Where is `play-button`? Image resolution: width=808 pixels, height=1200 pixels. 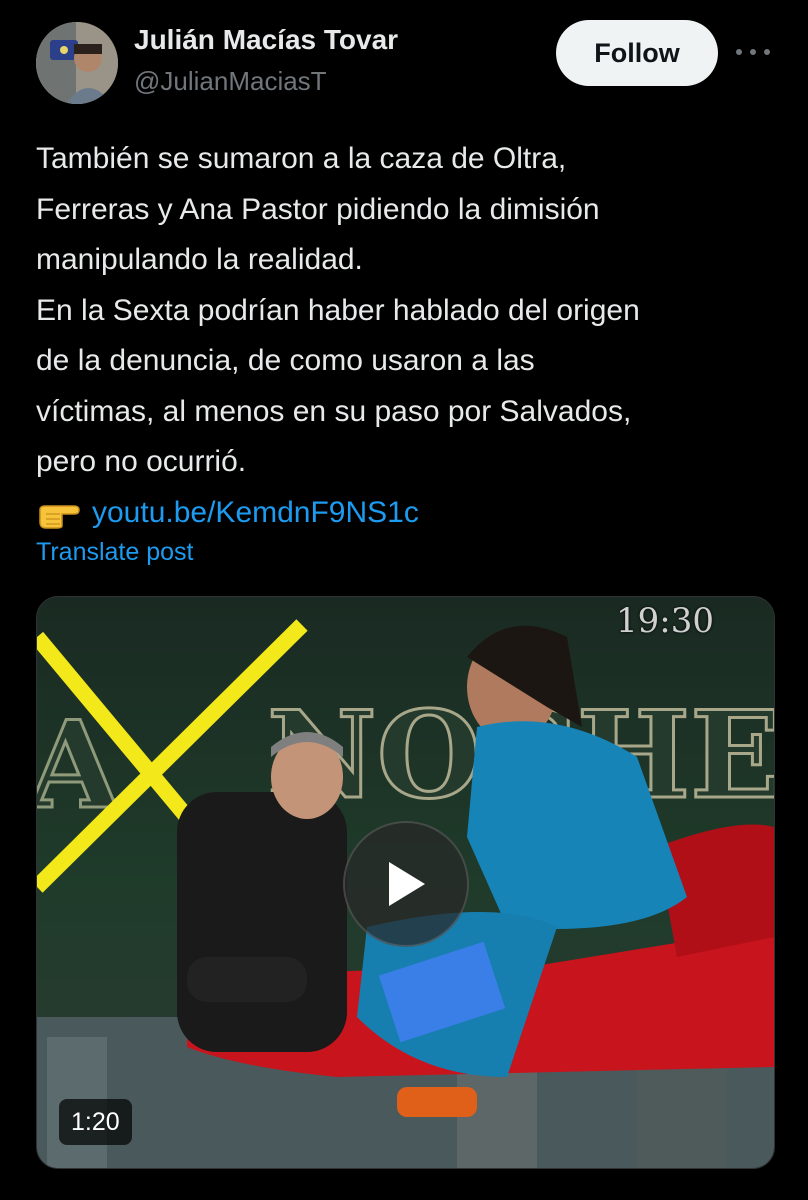
play-button is located at coordinates (406, 884).